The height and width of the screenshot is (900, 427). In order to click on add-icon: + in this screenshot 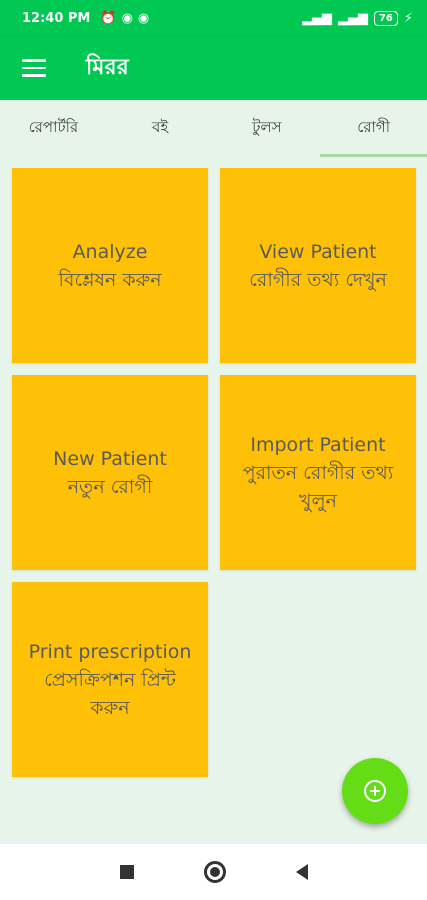, I will do `click(375, 791)`.